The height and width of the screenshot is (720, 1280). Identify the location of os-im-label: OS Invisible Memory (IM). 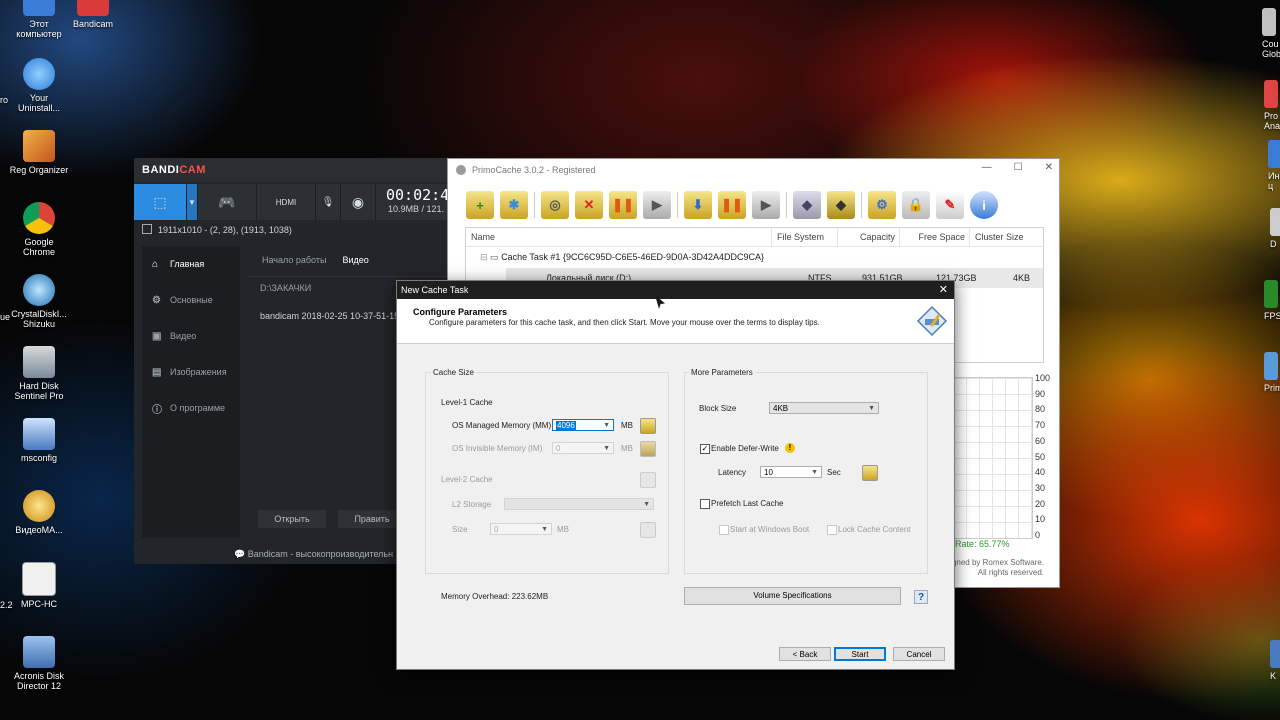
(497, 448).